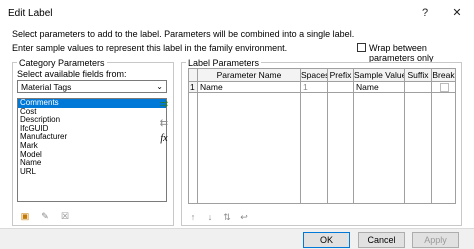 The image size is (474, 249). Describe the element at coordinates (425, 13) in the screenshot. I see `help-button: ?` at that location.